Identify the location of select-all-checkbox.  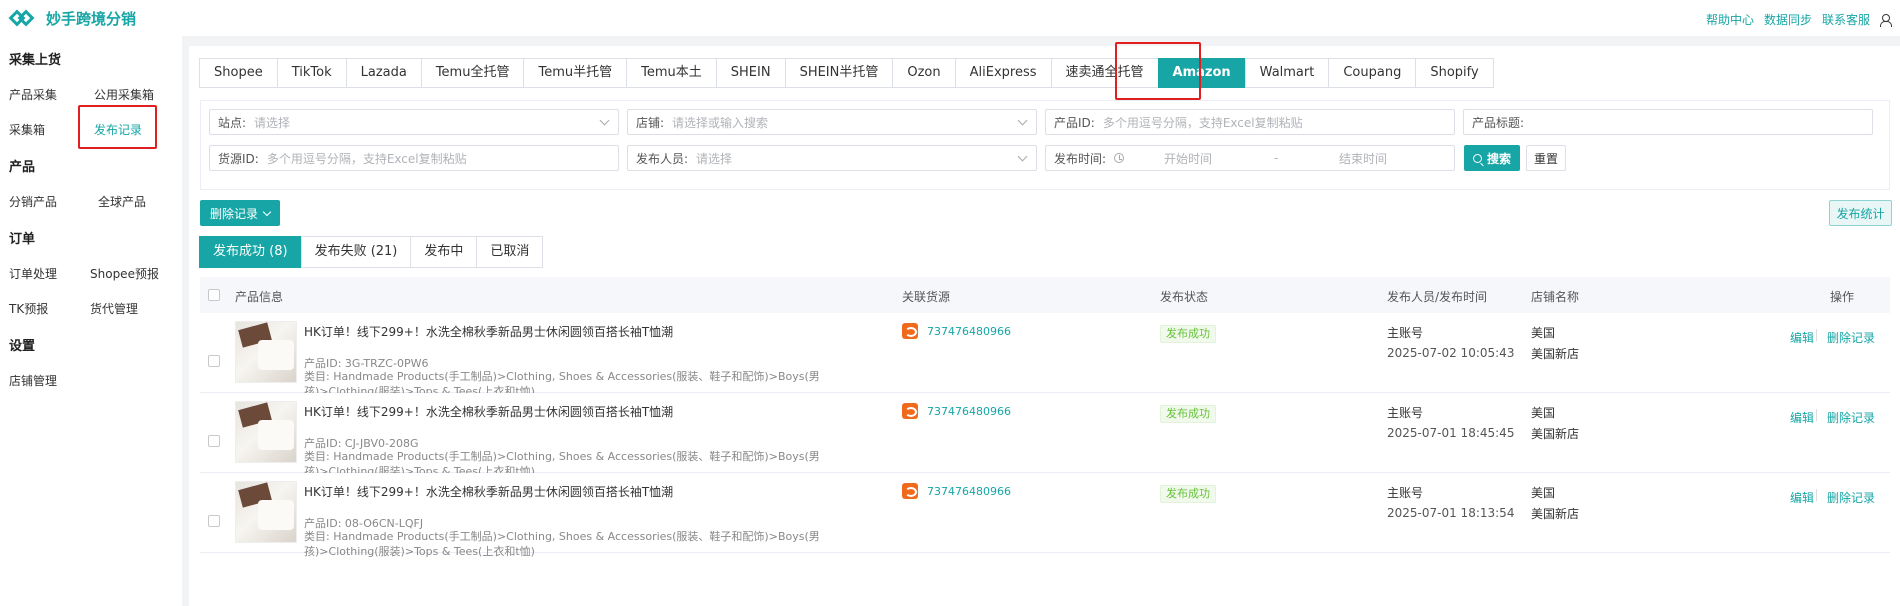
(214, 295).